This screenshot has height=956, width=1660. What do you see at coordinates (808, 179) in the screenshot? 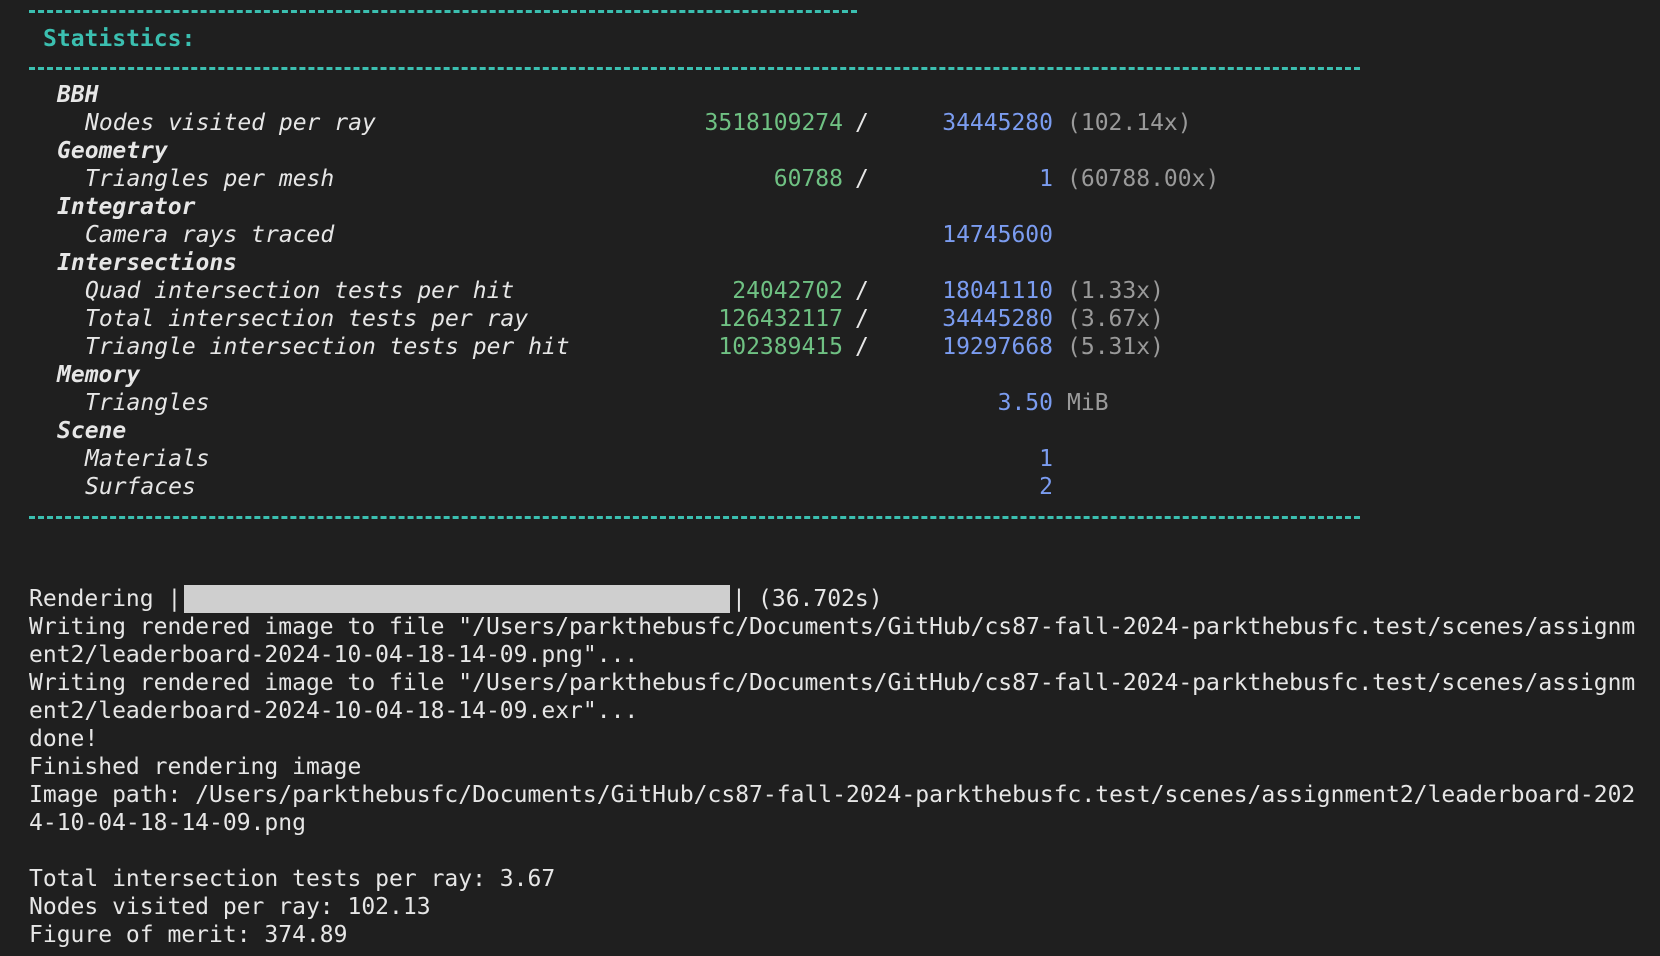
I see `stat-numerator: 60788` at bounding box center [808, 179].